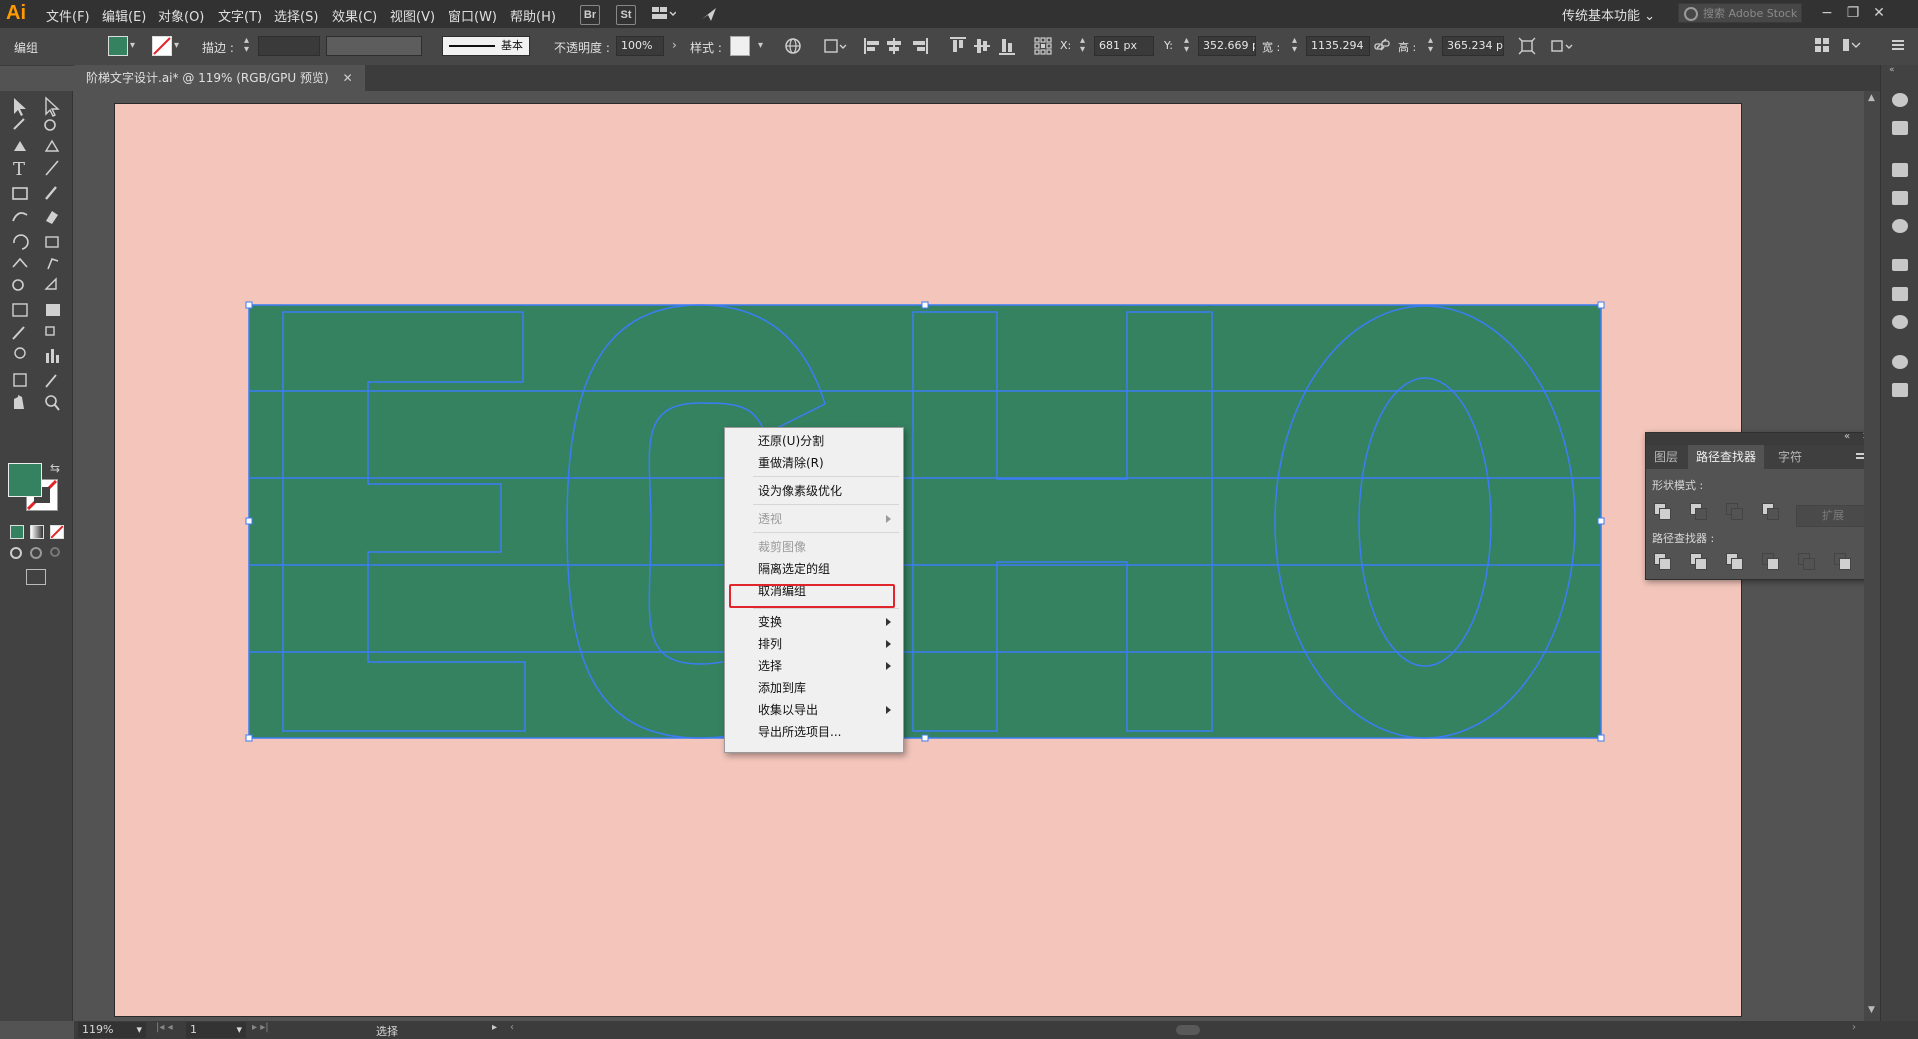  What do you see at coordinates (25, 480) in the screenshot?
I see `fill-swatch-front` at bounding box center [25, 480].